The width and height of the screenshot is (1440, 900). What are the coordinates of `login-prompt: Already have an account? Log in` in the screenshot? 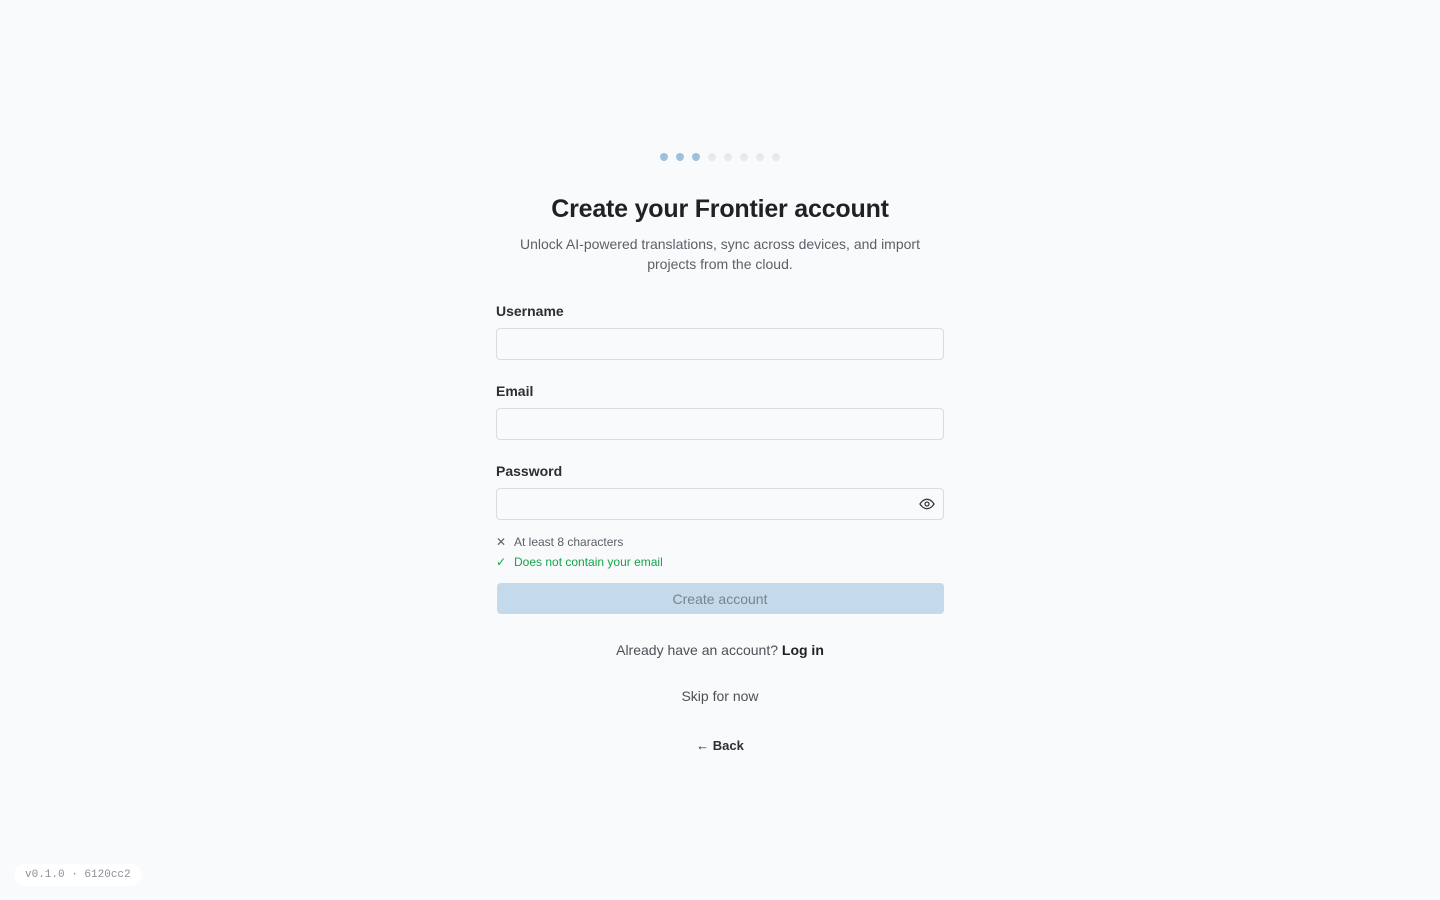 It's located at (720, 650).